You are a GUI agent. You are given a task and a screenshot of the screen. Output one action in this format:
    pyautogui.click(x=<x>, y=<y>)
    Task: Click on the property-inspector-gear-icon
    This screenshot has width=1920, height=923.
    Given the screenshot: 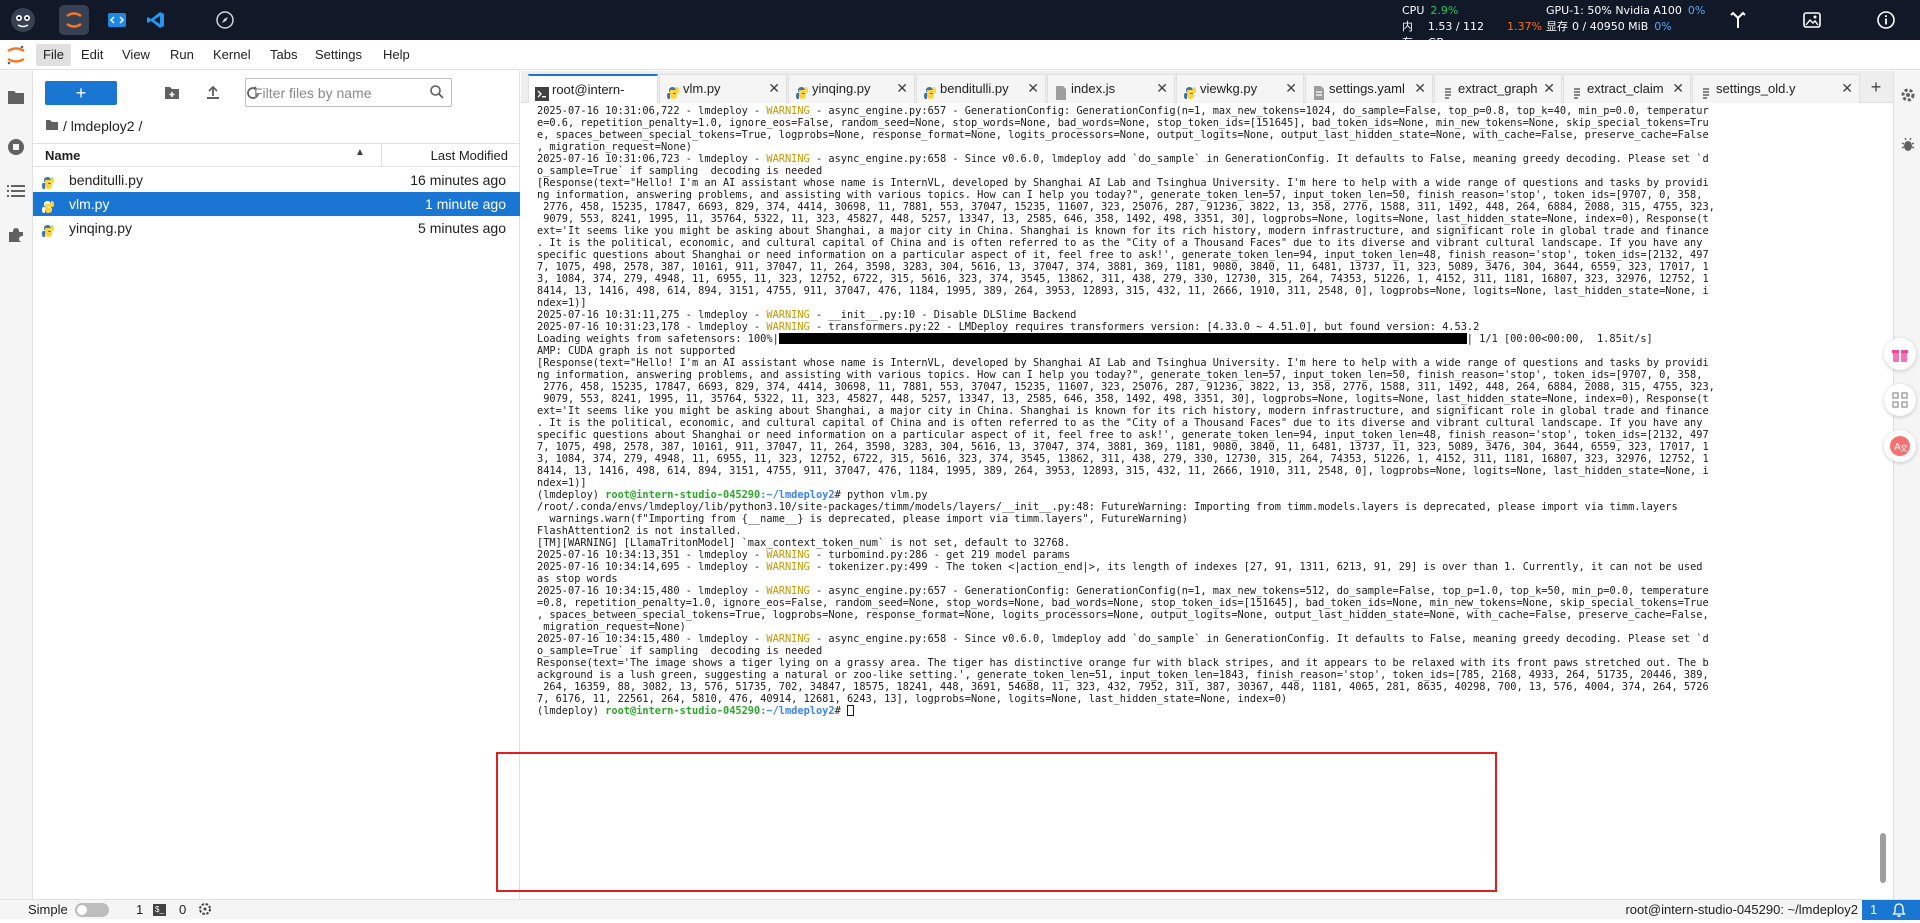 What is the action you would take?
    pyautogui.click(x=1908, y=95)
    